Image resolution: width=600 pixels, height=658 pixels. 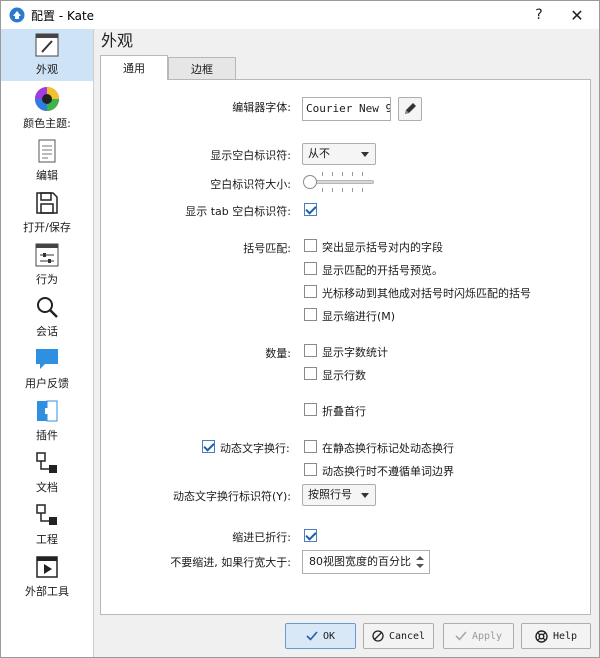 I want to click on wrap-indicator-value: 按照行号, so click(x=330, y=494).